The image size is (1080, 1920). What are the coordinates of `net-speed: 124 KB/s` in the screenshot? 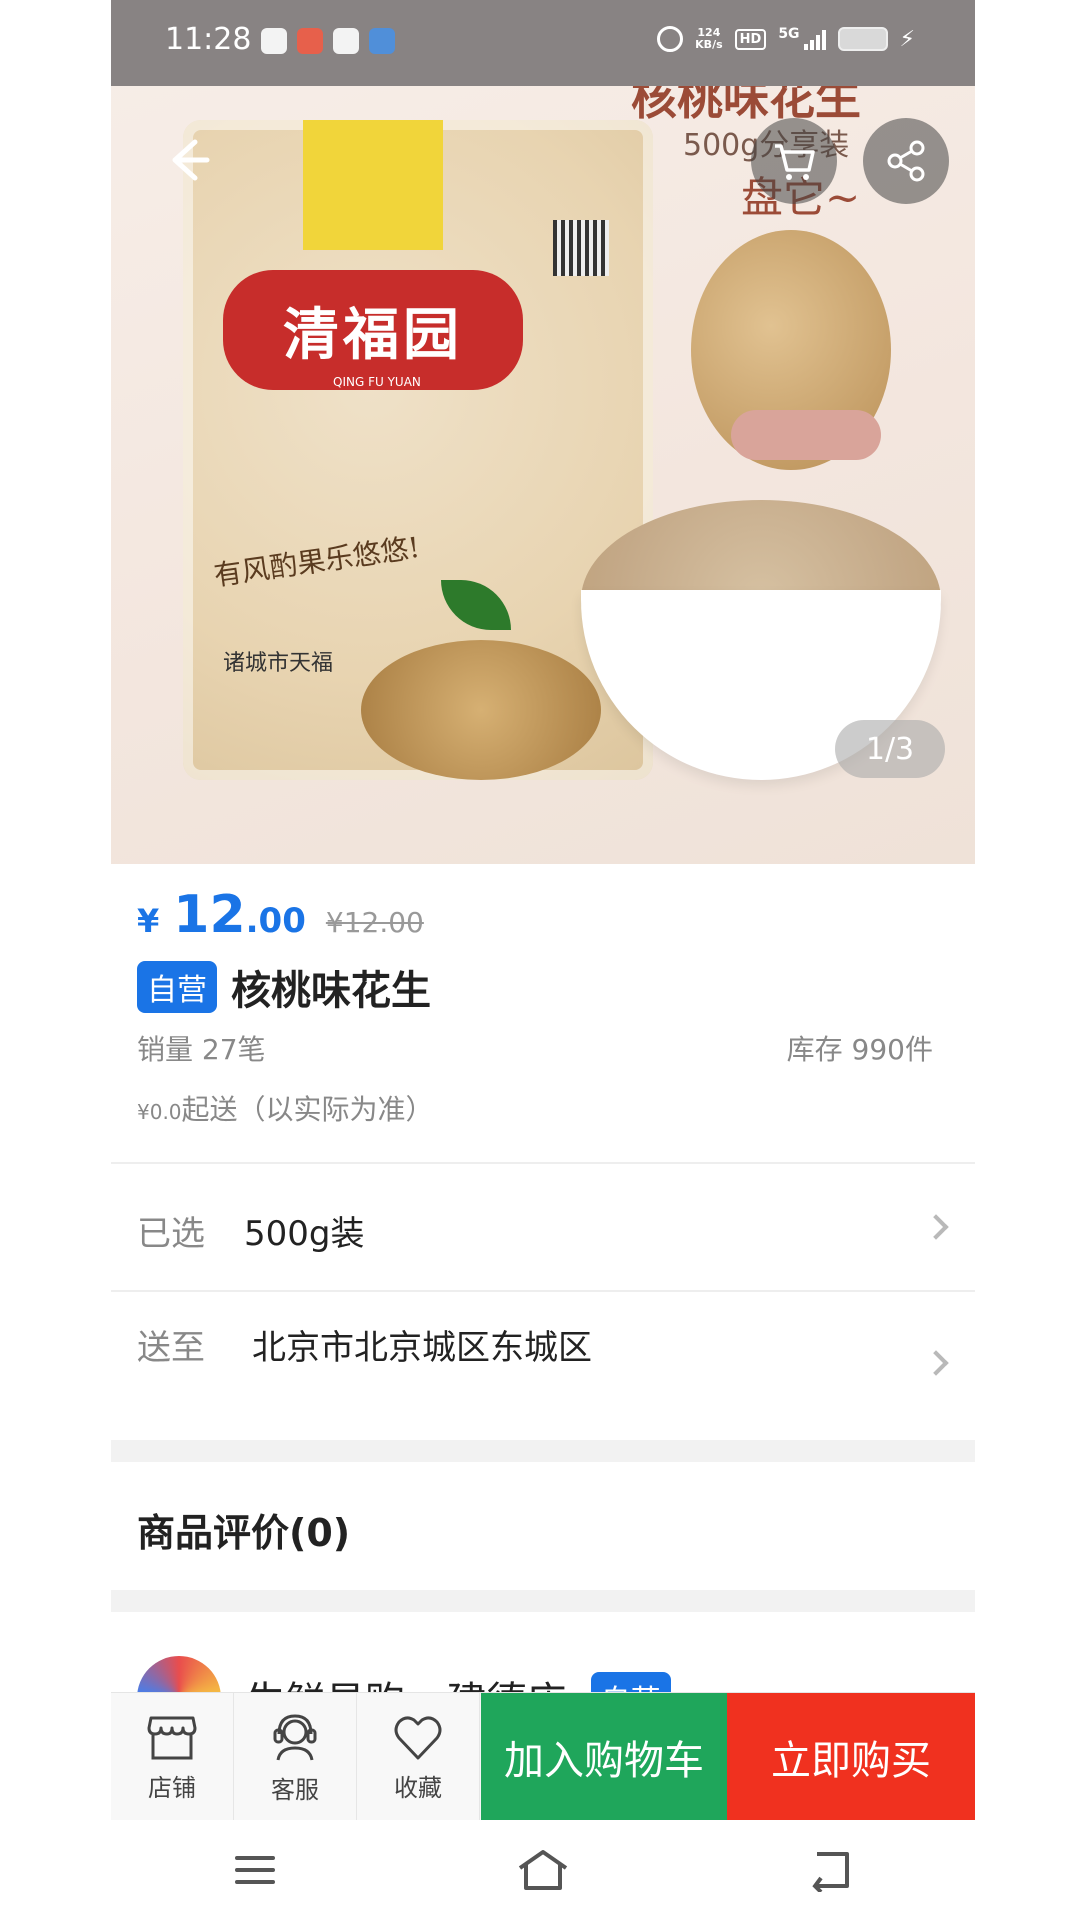 It's located at (708, 39).